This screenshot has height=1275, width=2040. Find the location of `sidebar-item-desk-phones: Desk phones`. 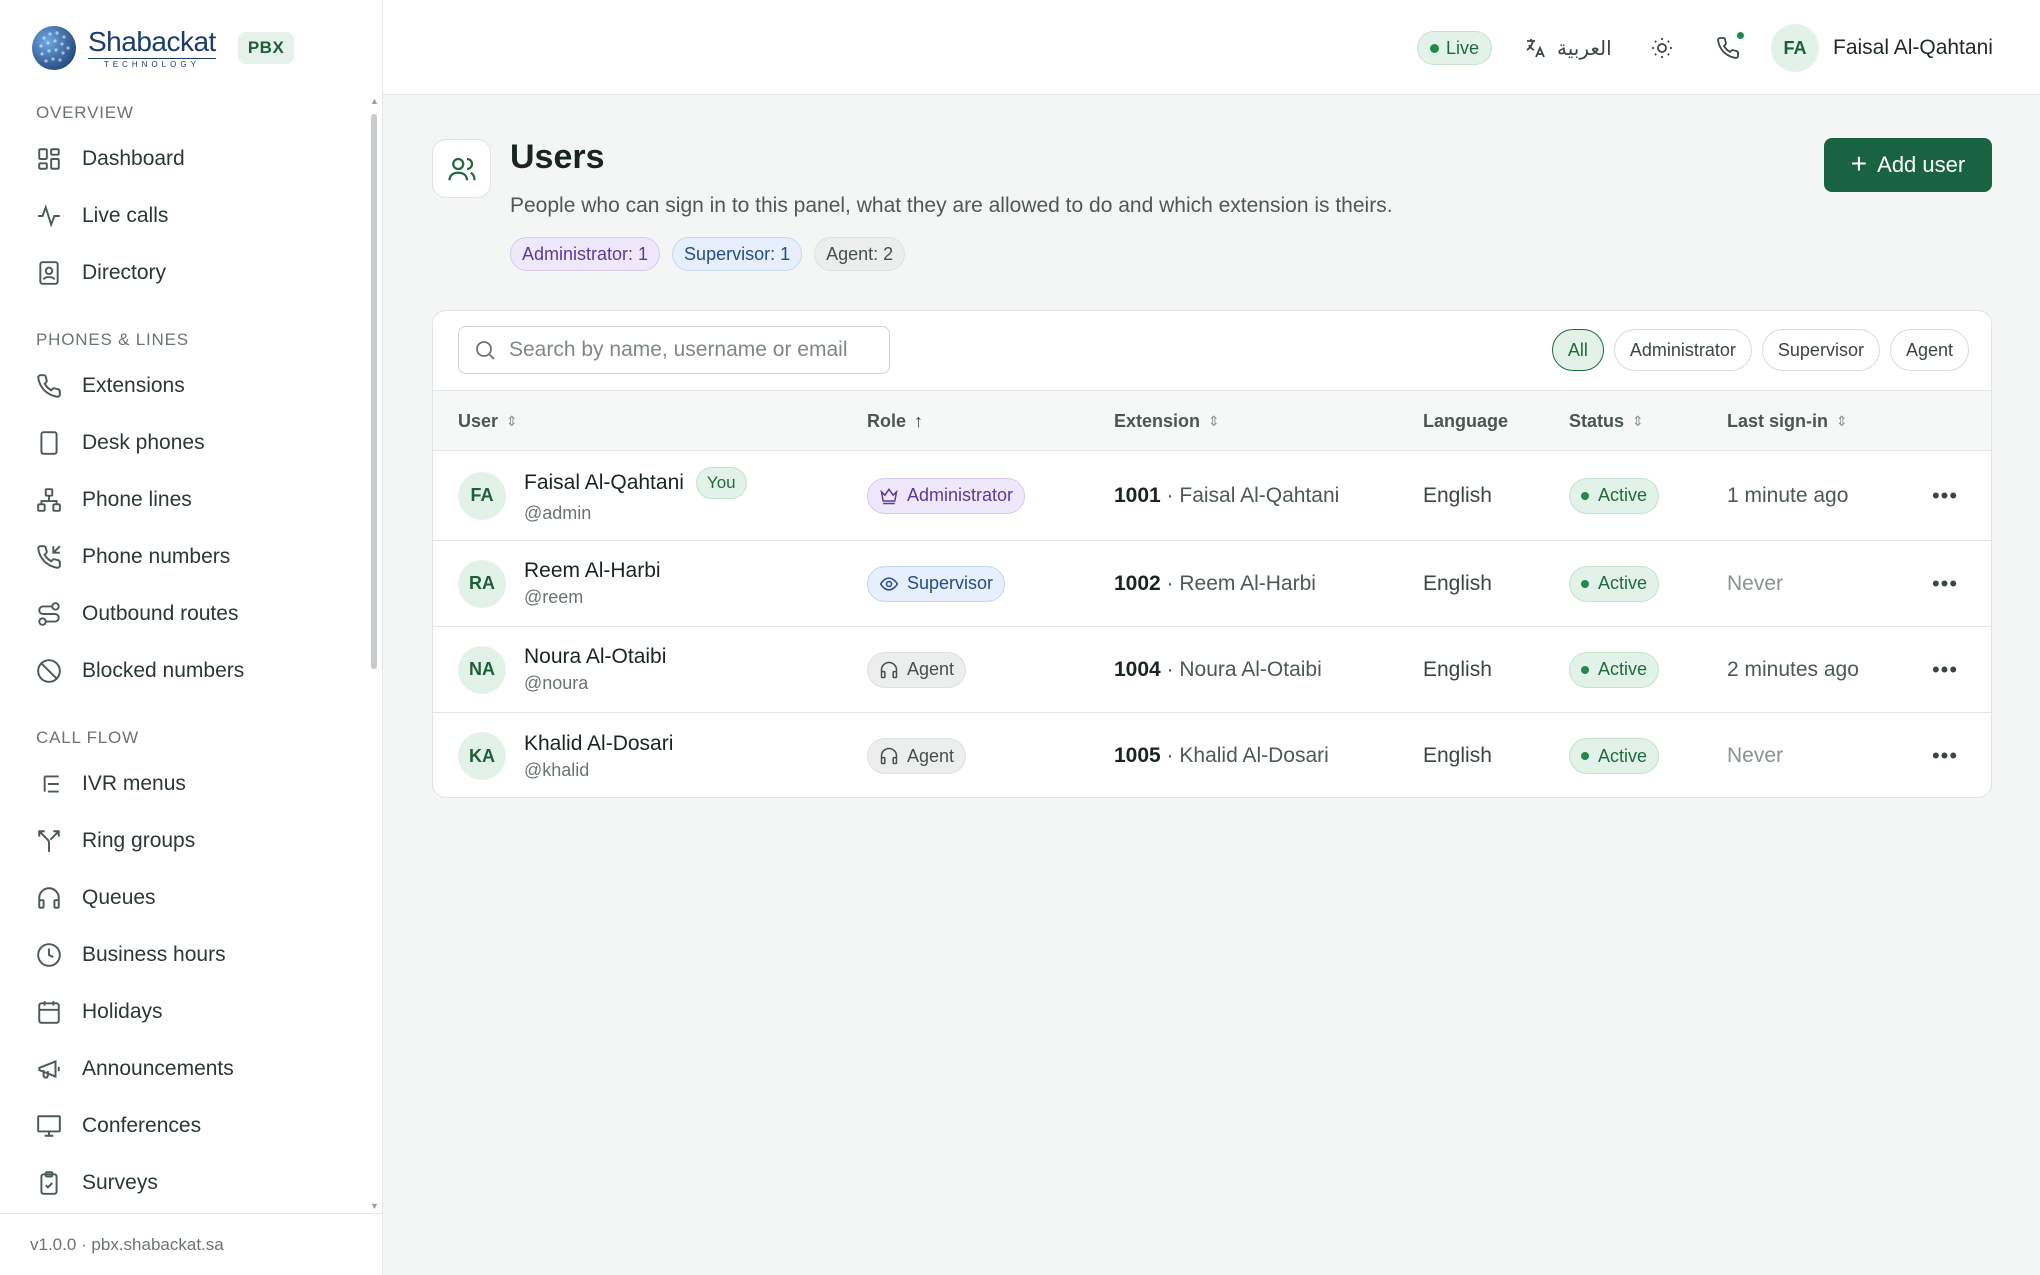

sidebar-item-desk-phones: Desk phones is located at coordinates (191, 442).